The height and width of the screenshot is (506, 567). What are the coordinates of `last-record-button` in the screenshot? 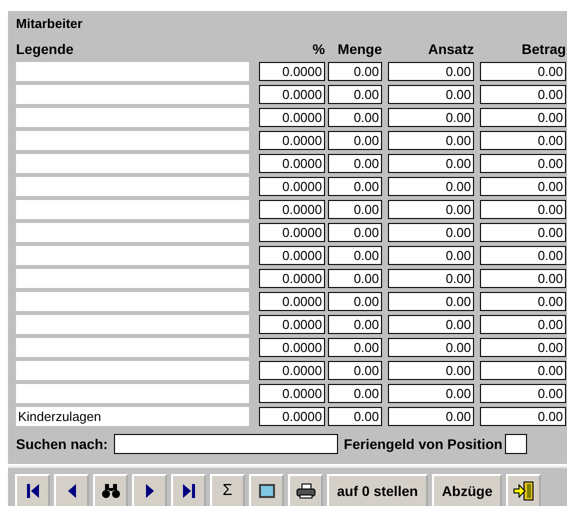 It's located at (188, 490).